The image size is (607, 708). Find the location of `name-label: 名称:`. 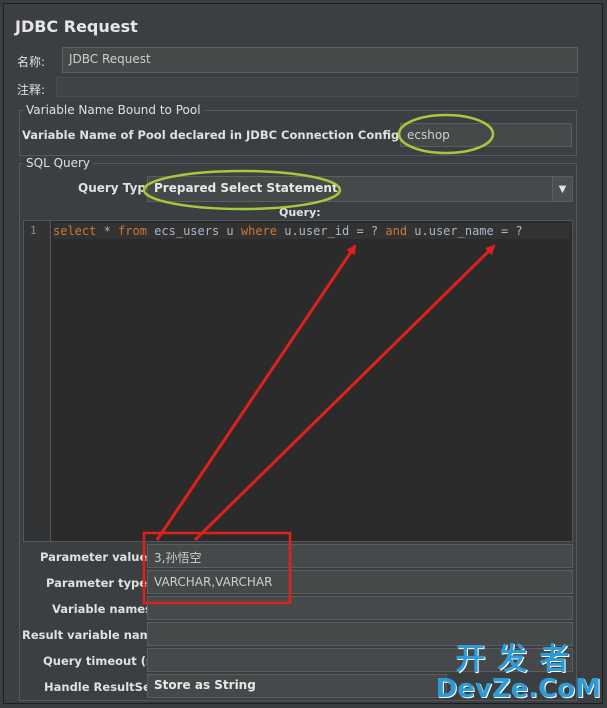

name-label: 名称: is located at coordinates (31, 62).